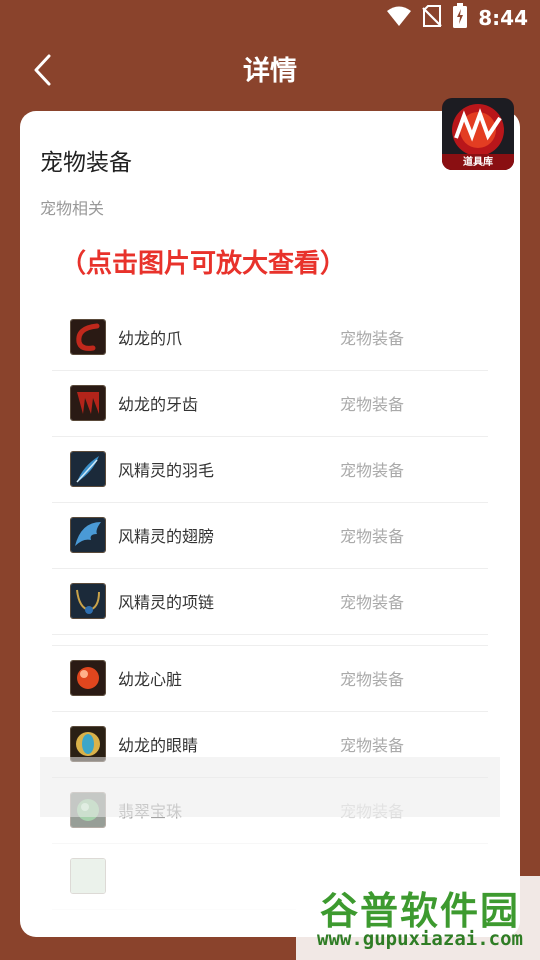 Image resolution: width=540 pixels, height=960 pixels. I want to click on item-name: 幼龙的爪, so click(150, 338).